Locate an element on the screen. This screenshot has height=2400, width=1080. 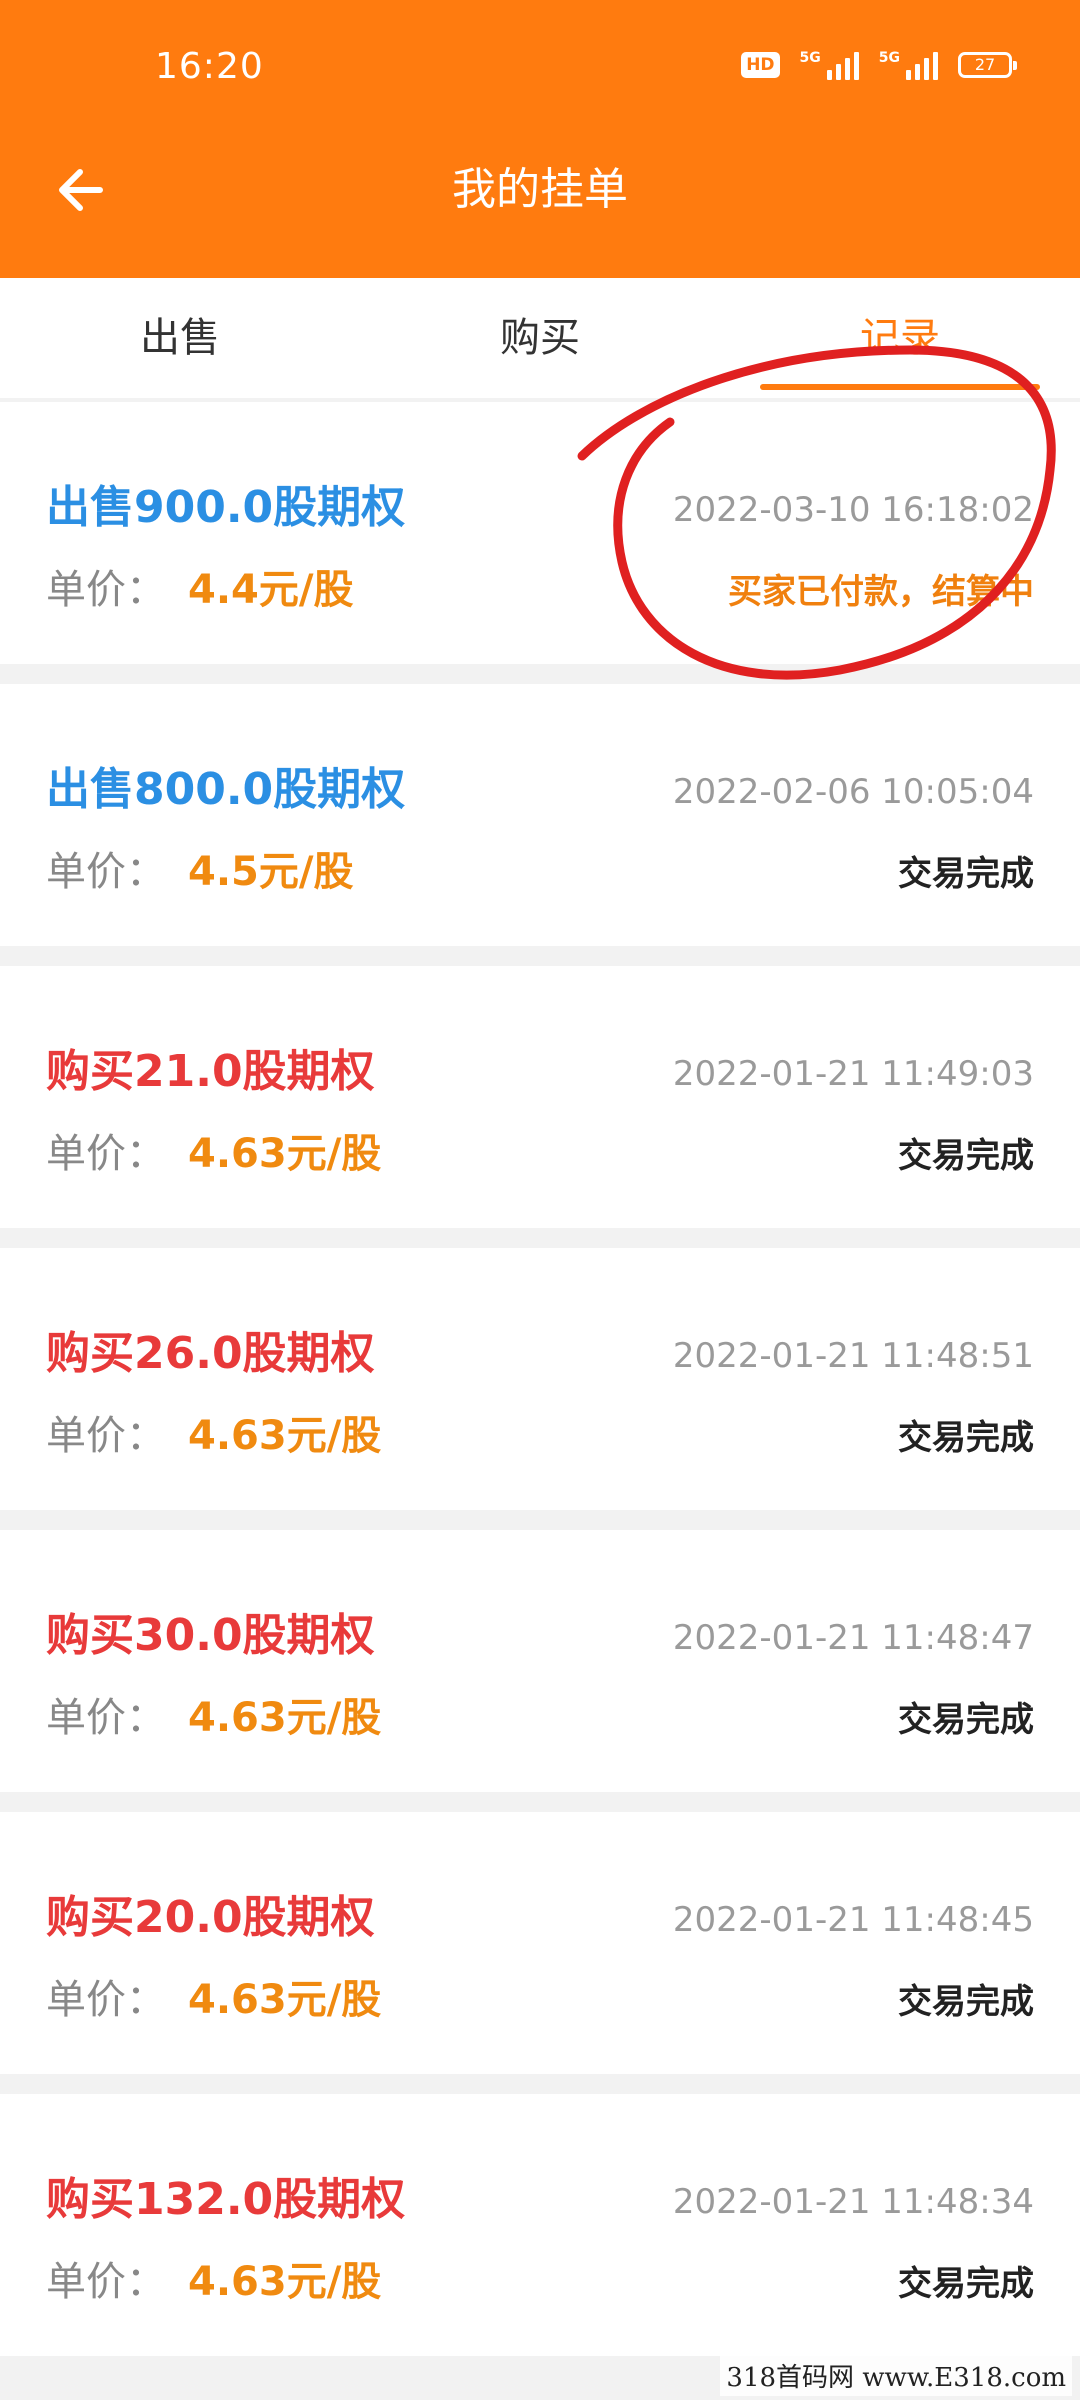
active-tab-indicator is located at coordinates (900, 387).